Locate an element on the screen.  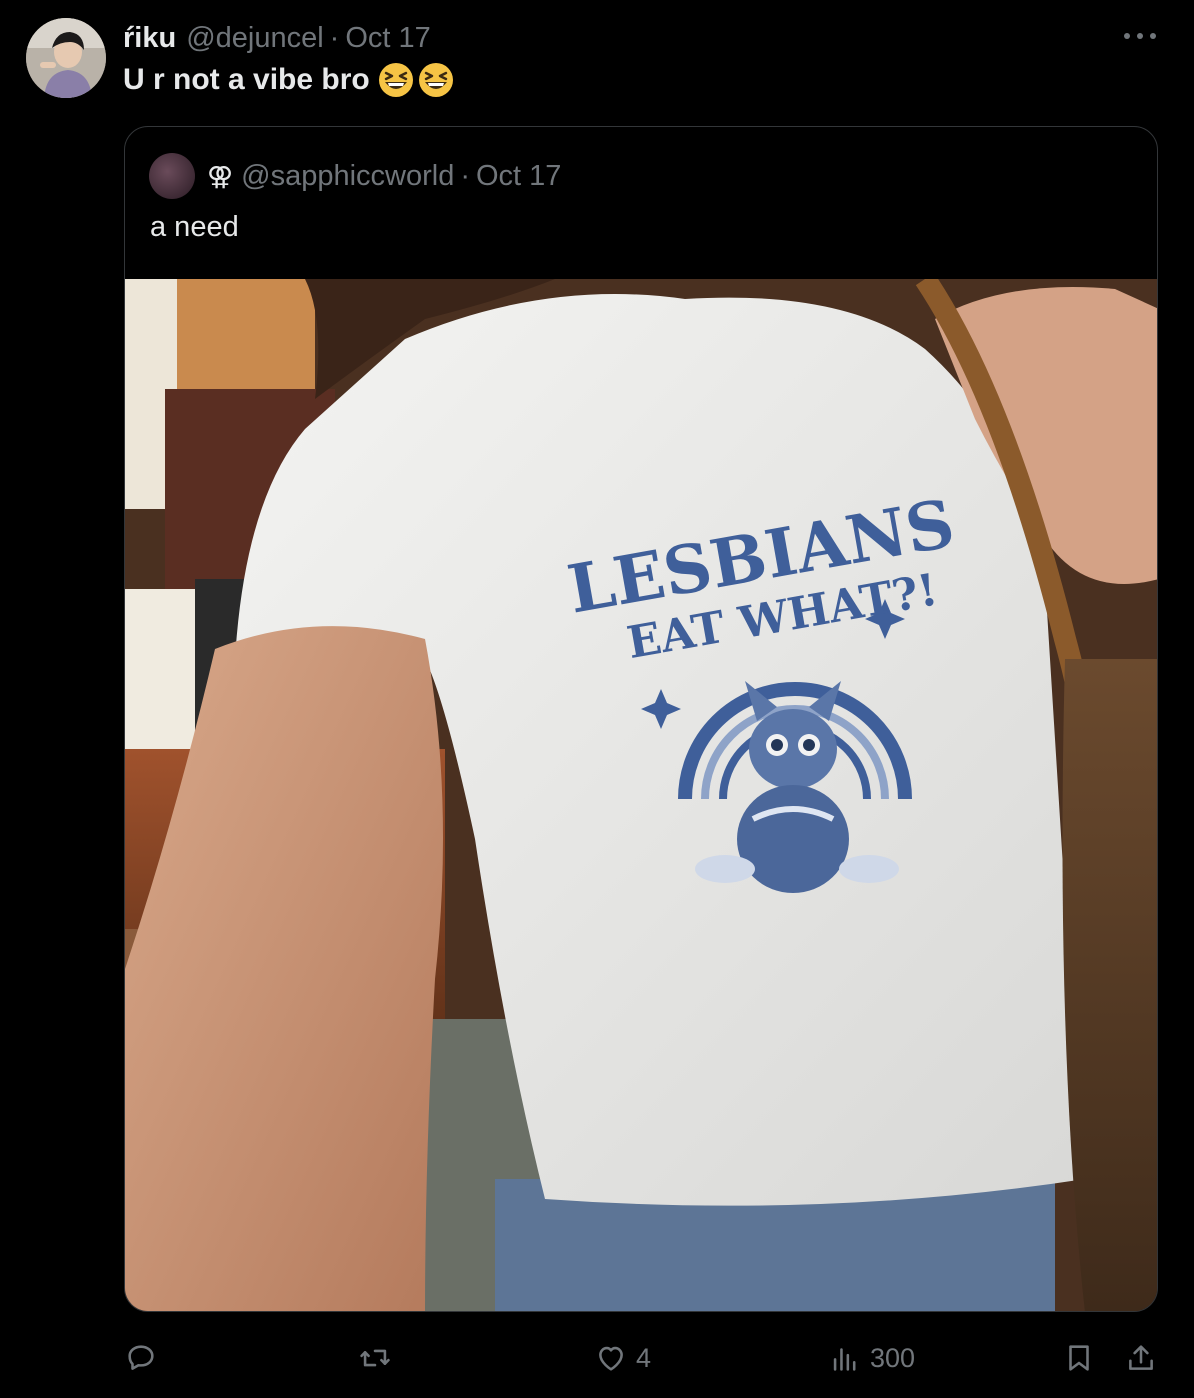
quoted-text: a need is located at coordinates (194, 227).